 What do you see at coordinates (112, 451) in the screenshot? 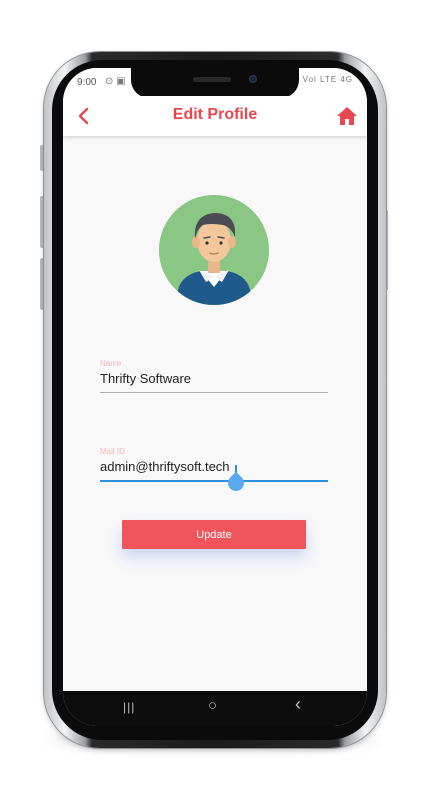
I see `mail-label: Mail ID` at bounding box center [112, 451].